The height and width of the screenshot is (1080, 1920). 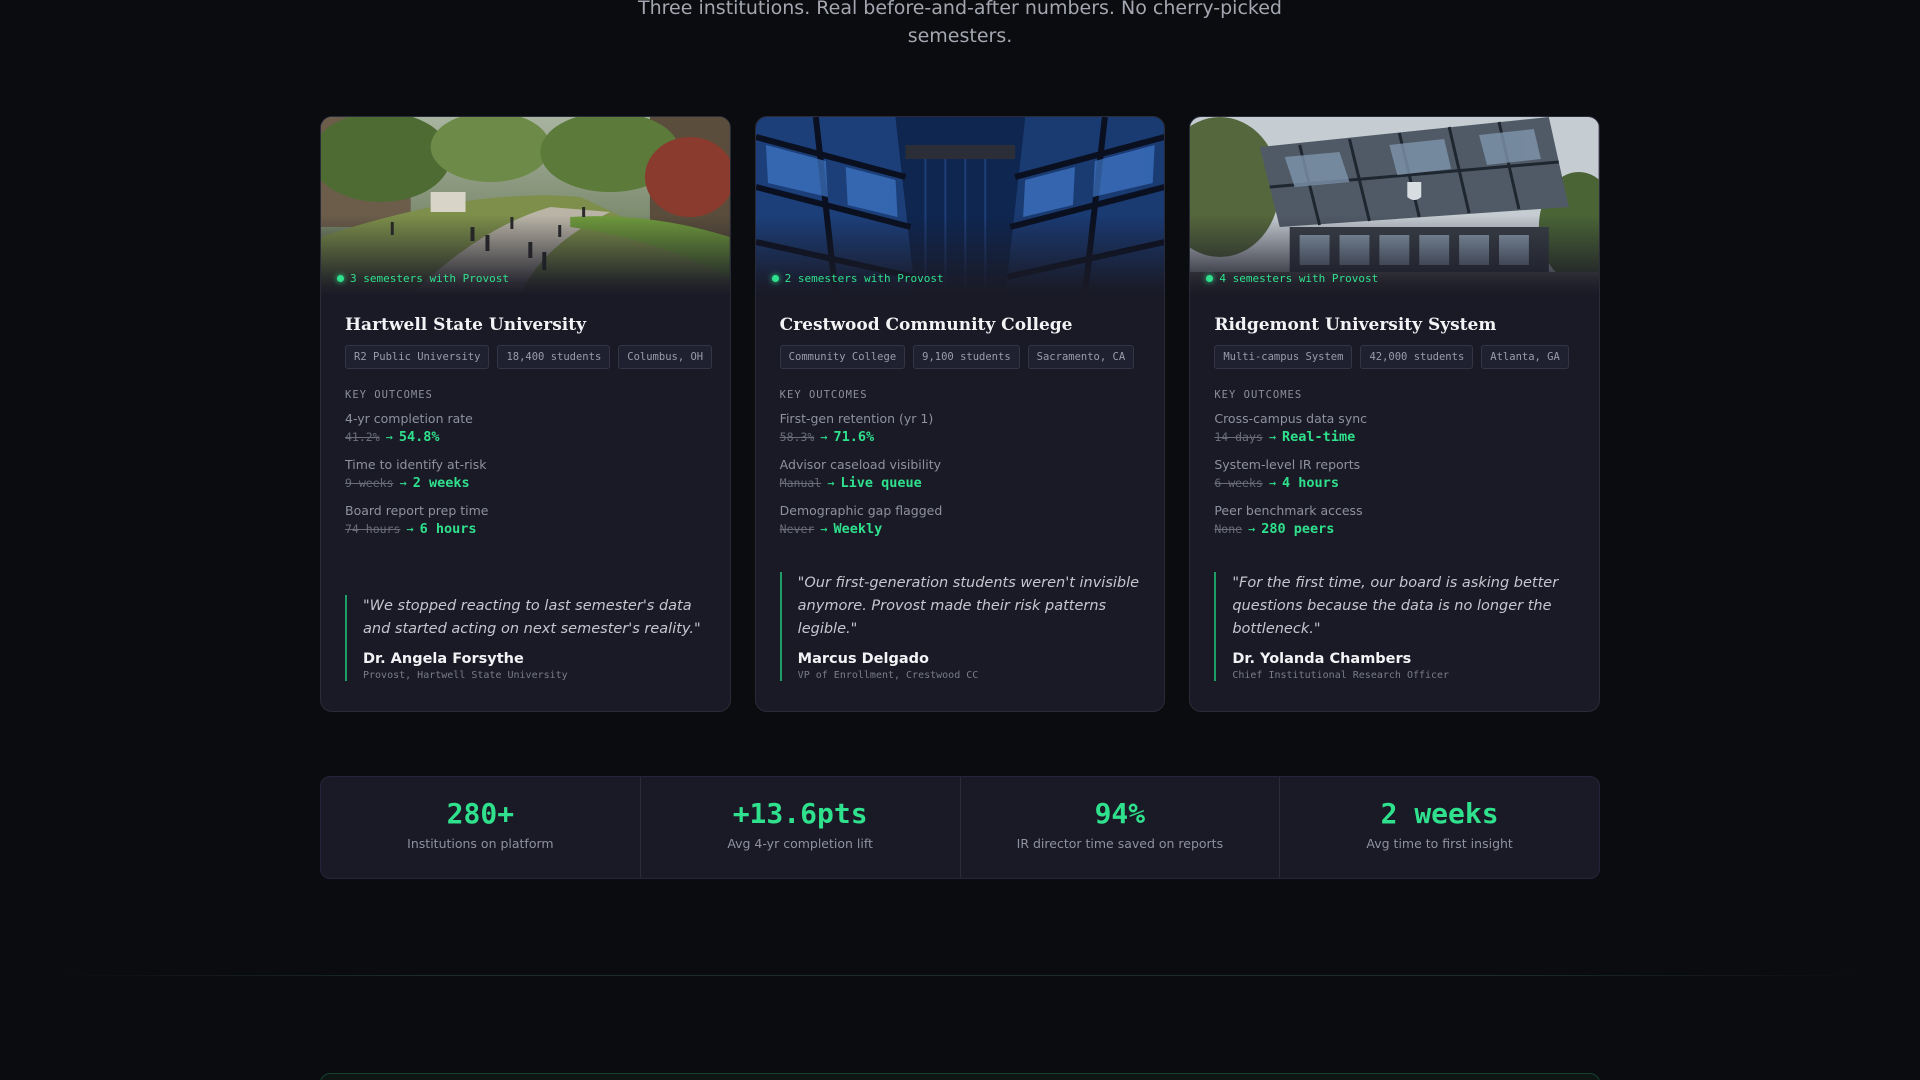 I want to click on outcome-before: None, so click(x=1228, y=529).